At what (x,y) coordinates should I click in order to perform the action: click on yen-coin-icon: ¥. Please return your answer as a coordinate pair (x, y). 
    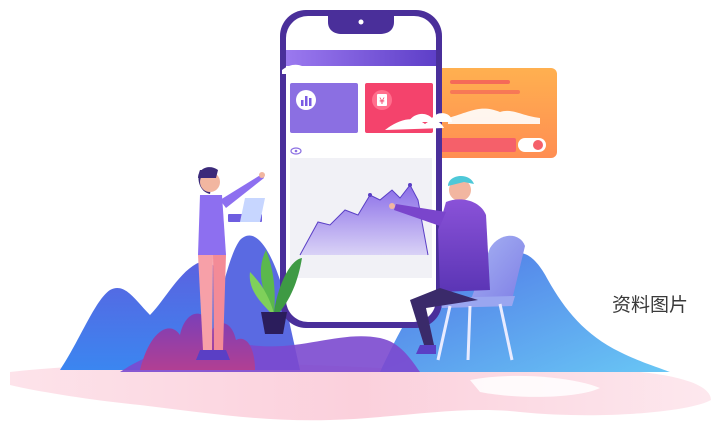
    Looking at the image, I should click on (382, 100).